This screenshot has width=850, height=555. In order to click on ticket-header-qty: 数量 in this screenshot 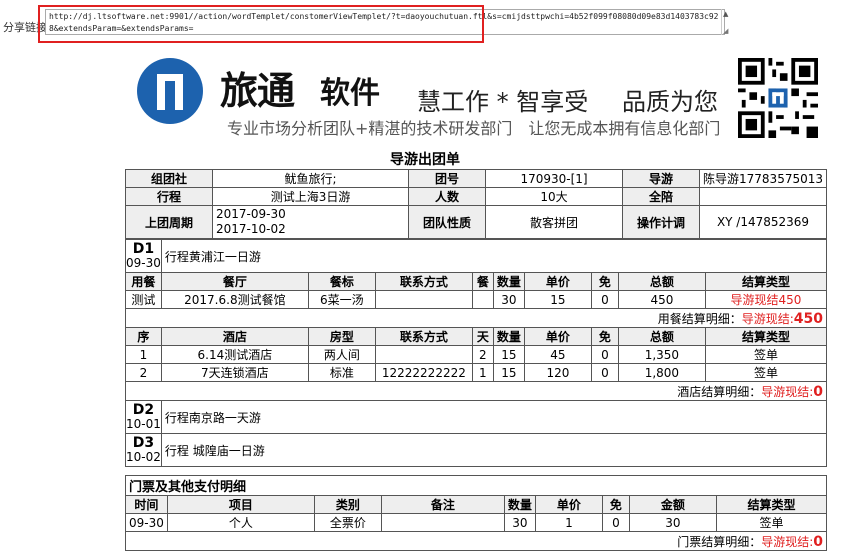, I will do `click(519, 504)`.